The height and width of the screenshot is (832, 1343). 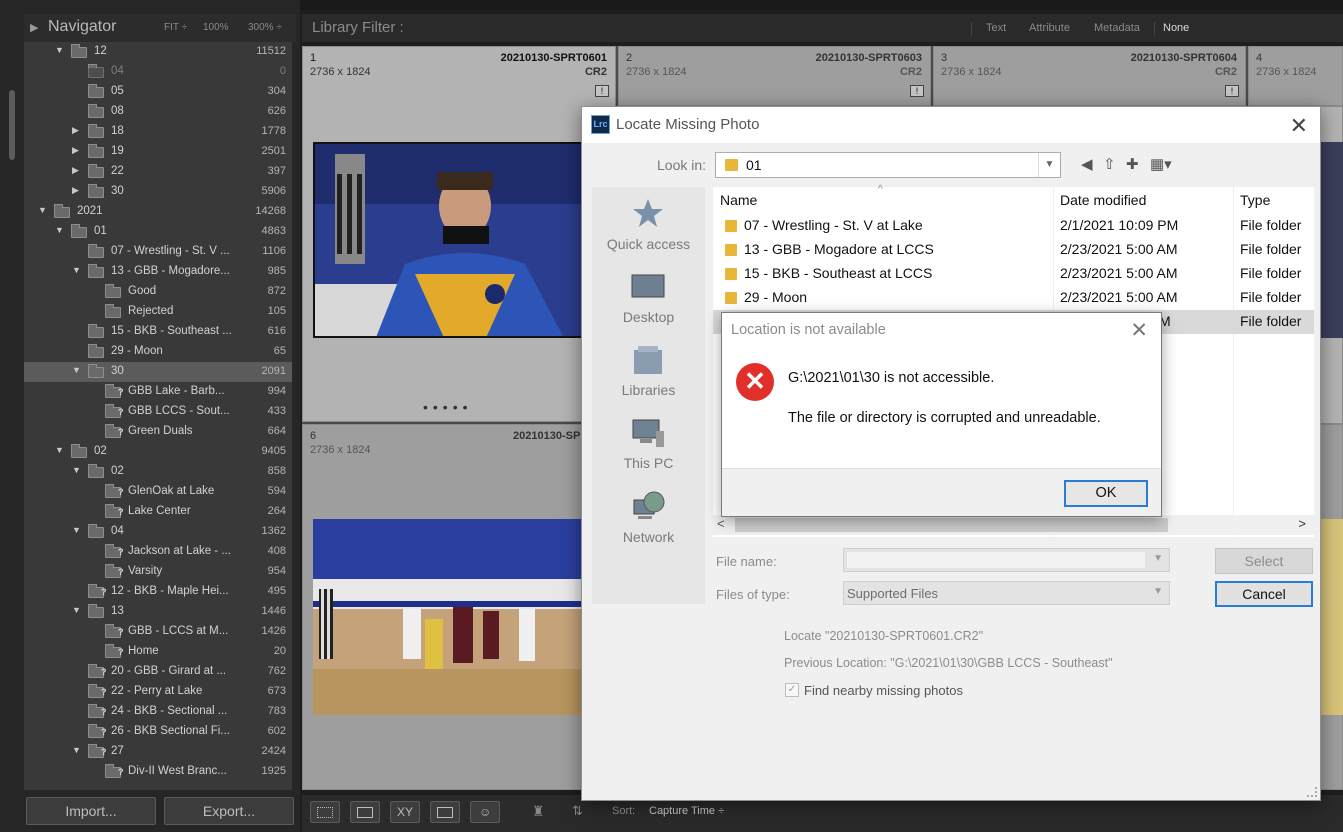 I want to click on zoom-300-option: 300% ÷, so click(x=265, y=27).